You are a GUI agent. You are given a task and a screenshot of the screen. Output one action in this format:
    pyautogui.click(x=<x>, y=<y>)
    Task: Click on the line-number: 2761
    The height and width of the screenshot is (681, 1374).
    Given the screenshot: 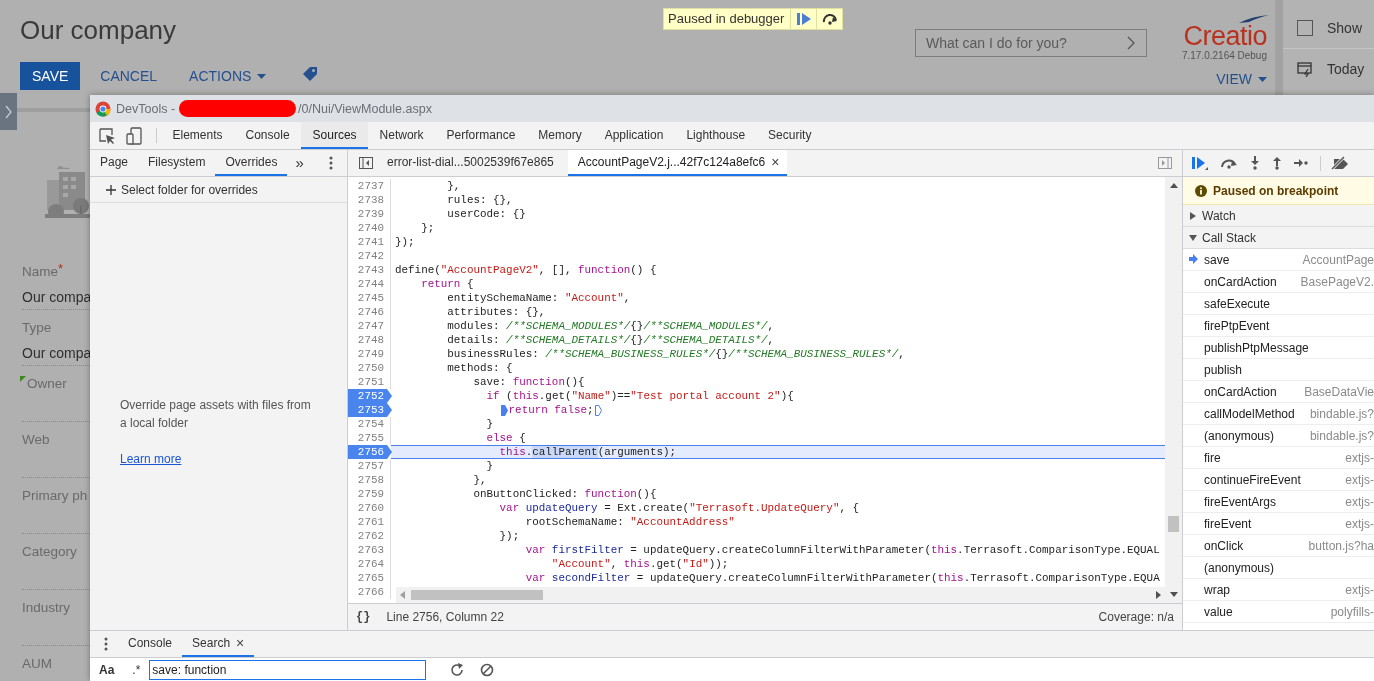 What is the action you would take?
    pyautogui.click(x=369, y=522)
    